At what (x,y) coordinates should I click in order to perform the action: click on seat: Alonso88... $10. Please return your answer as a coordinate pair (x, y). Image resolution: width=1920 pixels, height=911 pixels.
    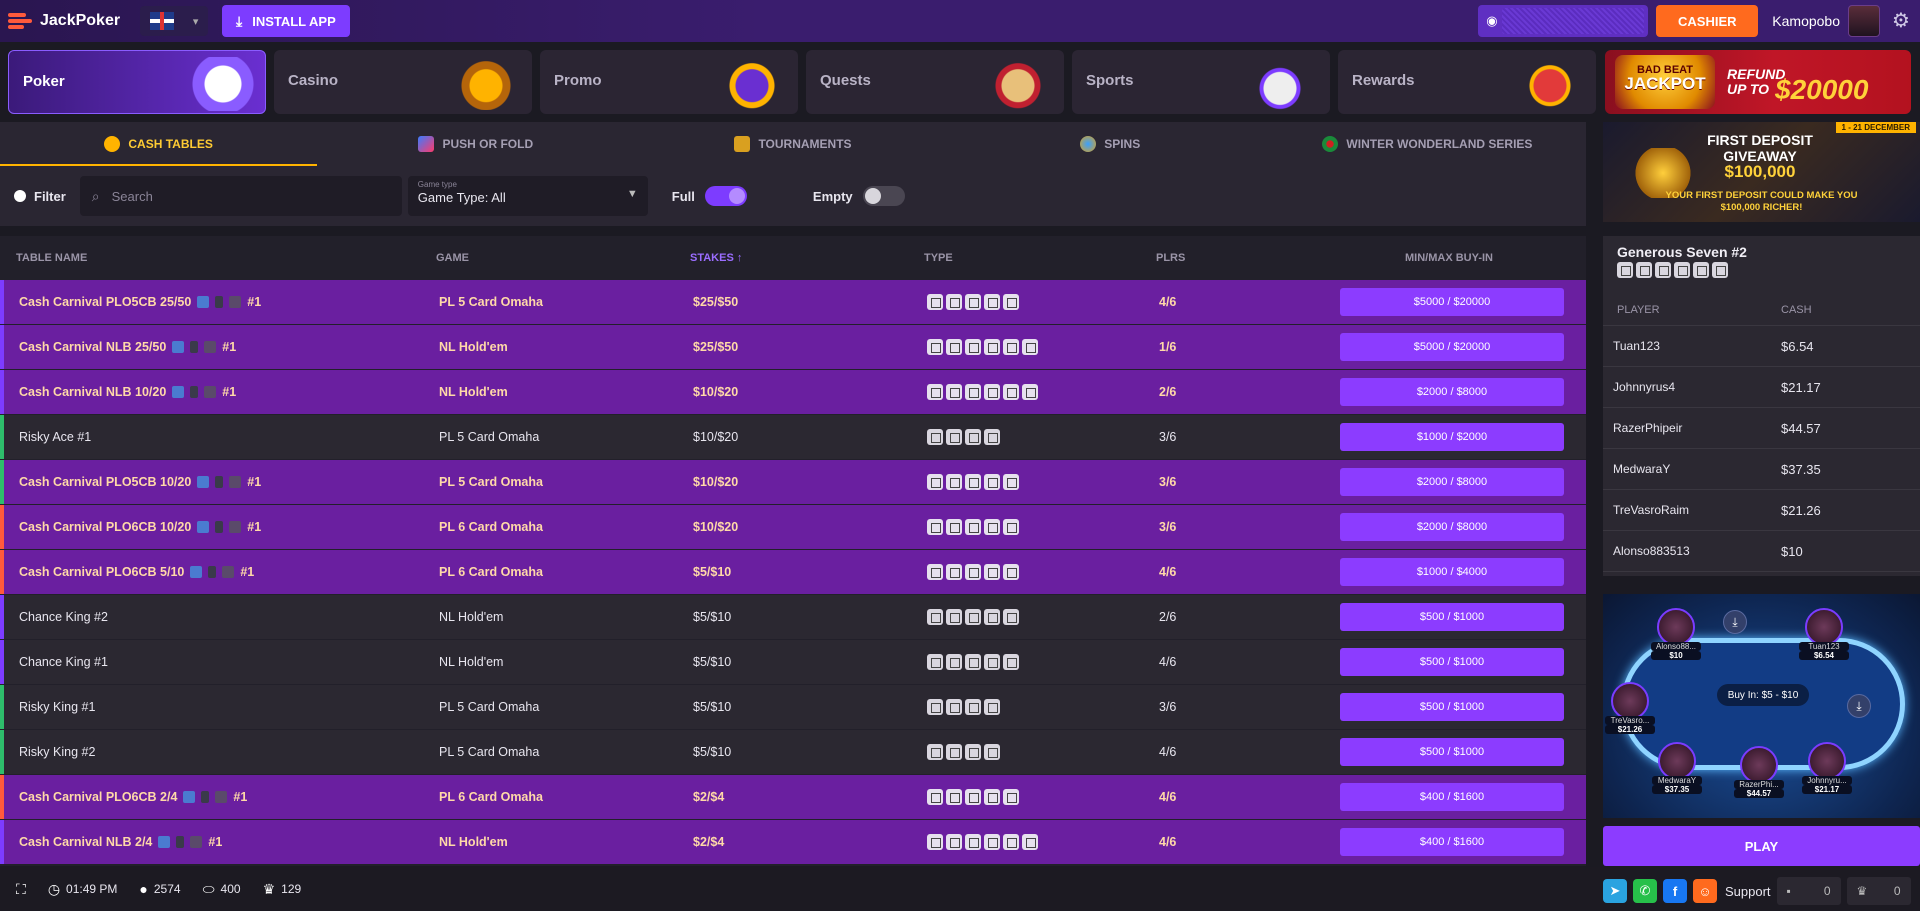
    Looking at the image, I should click on (1676, 634).